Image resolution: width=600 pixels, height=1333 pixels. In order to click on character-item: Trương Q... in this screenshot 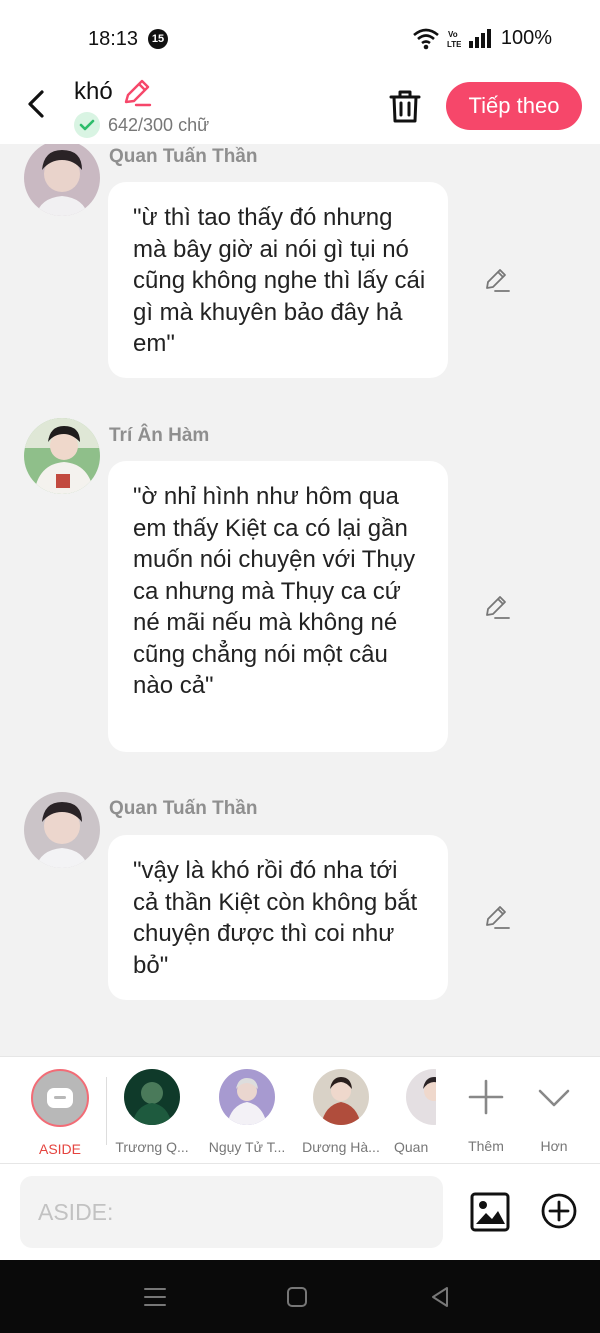, I will do `click(152, 1112)`.